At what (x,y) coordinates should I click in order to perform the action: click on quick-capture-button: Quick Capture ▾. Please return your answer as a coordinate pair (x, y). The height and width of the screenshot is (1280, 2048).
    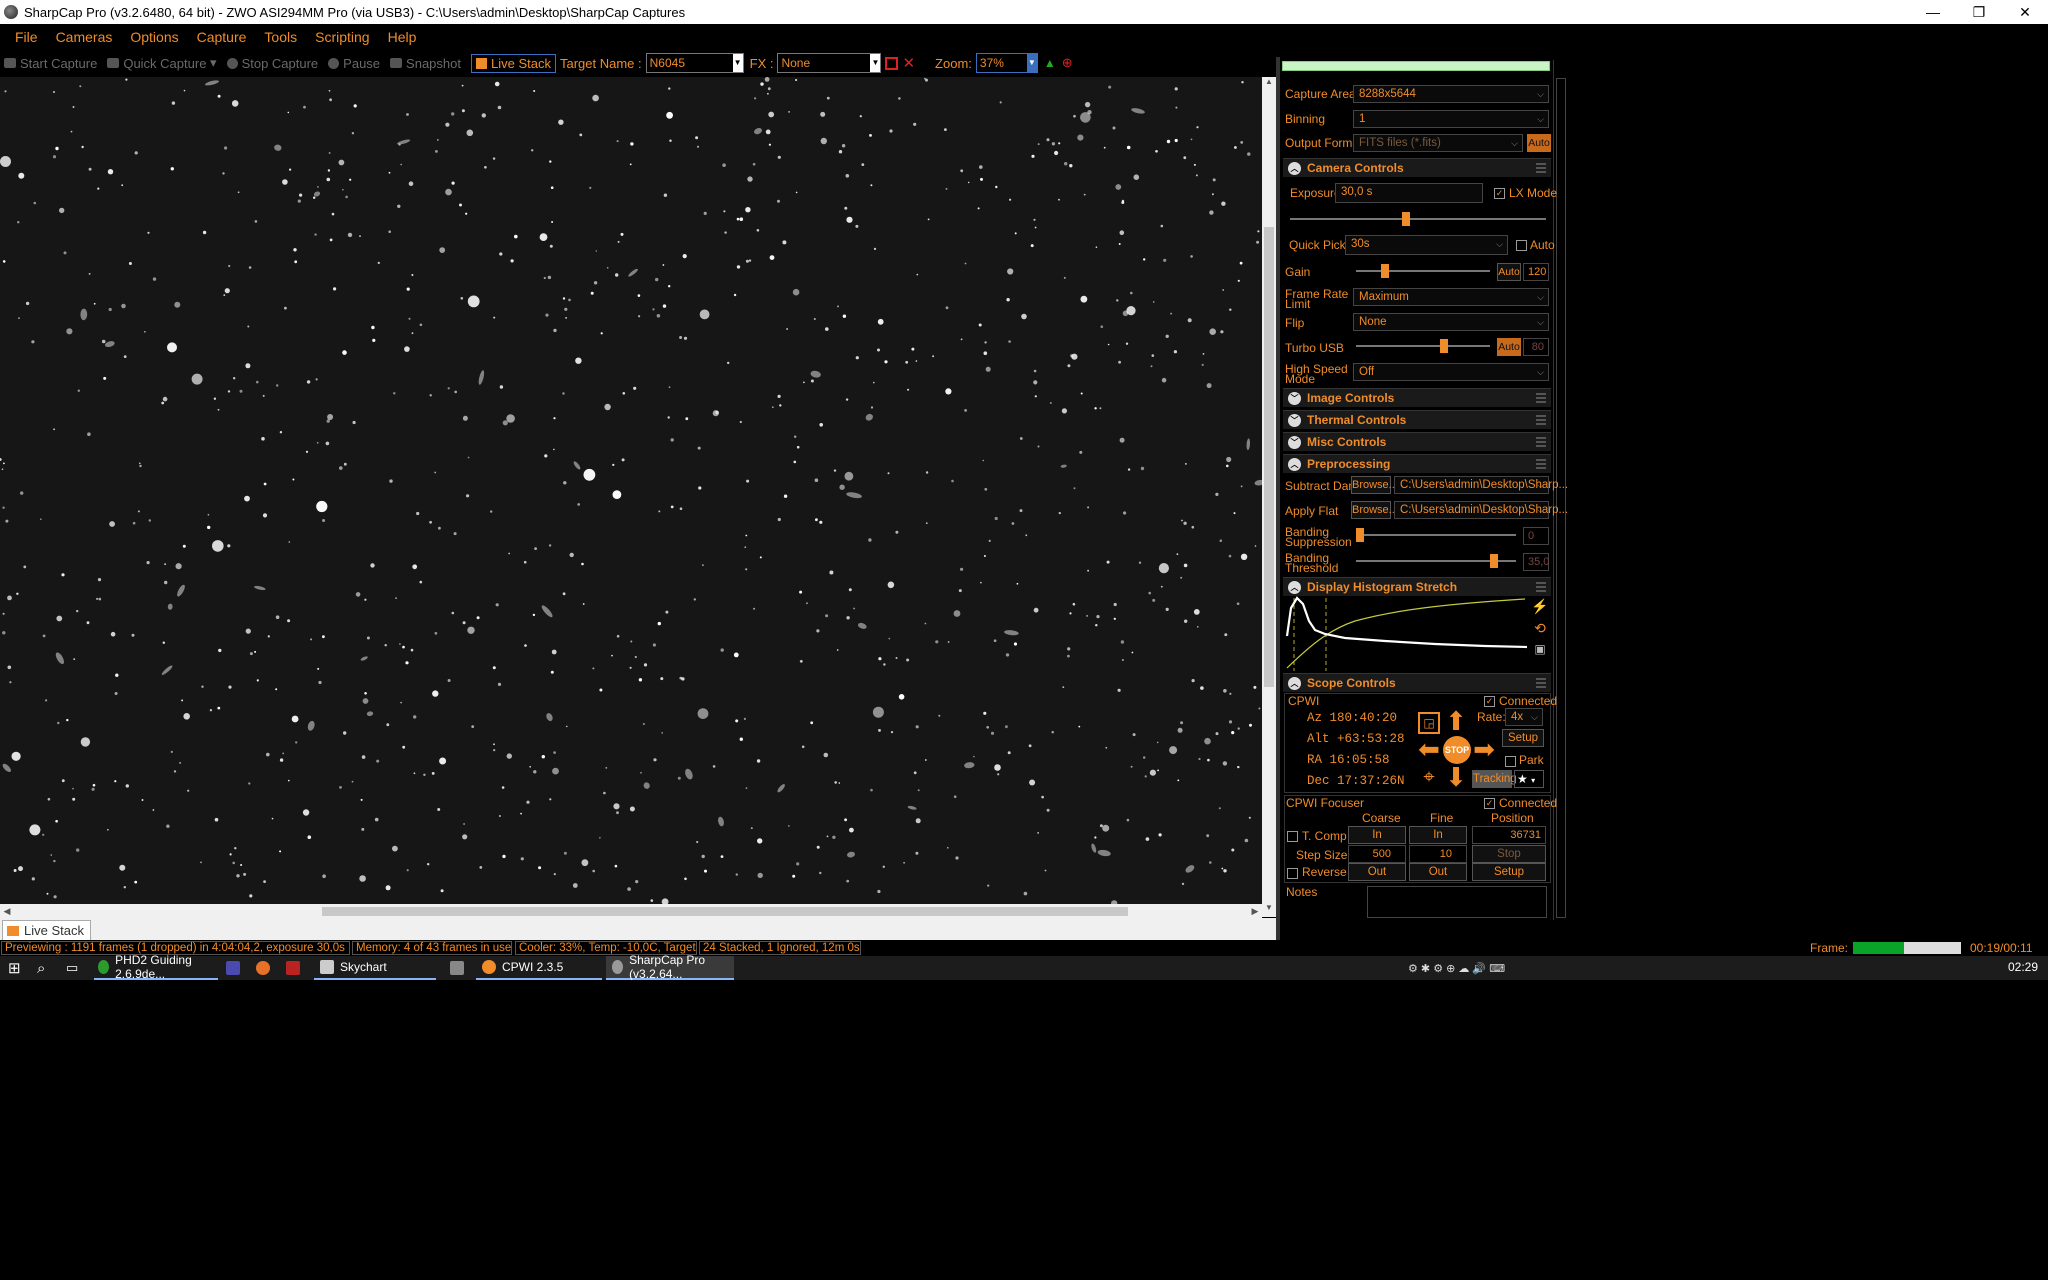
    Looking at the image, I should click on (162, 63).